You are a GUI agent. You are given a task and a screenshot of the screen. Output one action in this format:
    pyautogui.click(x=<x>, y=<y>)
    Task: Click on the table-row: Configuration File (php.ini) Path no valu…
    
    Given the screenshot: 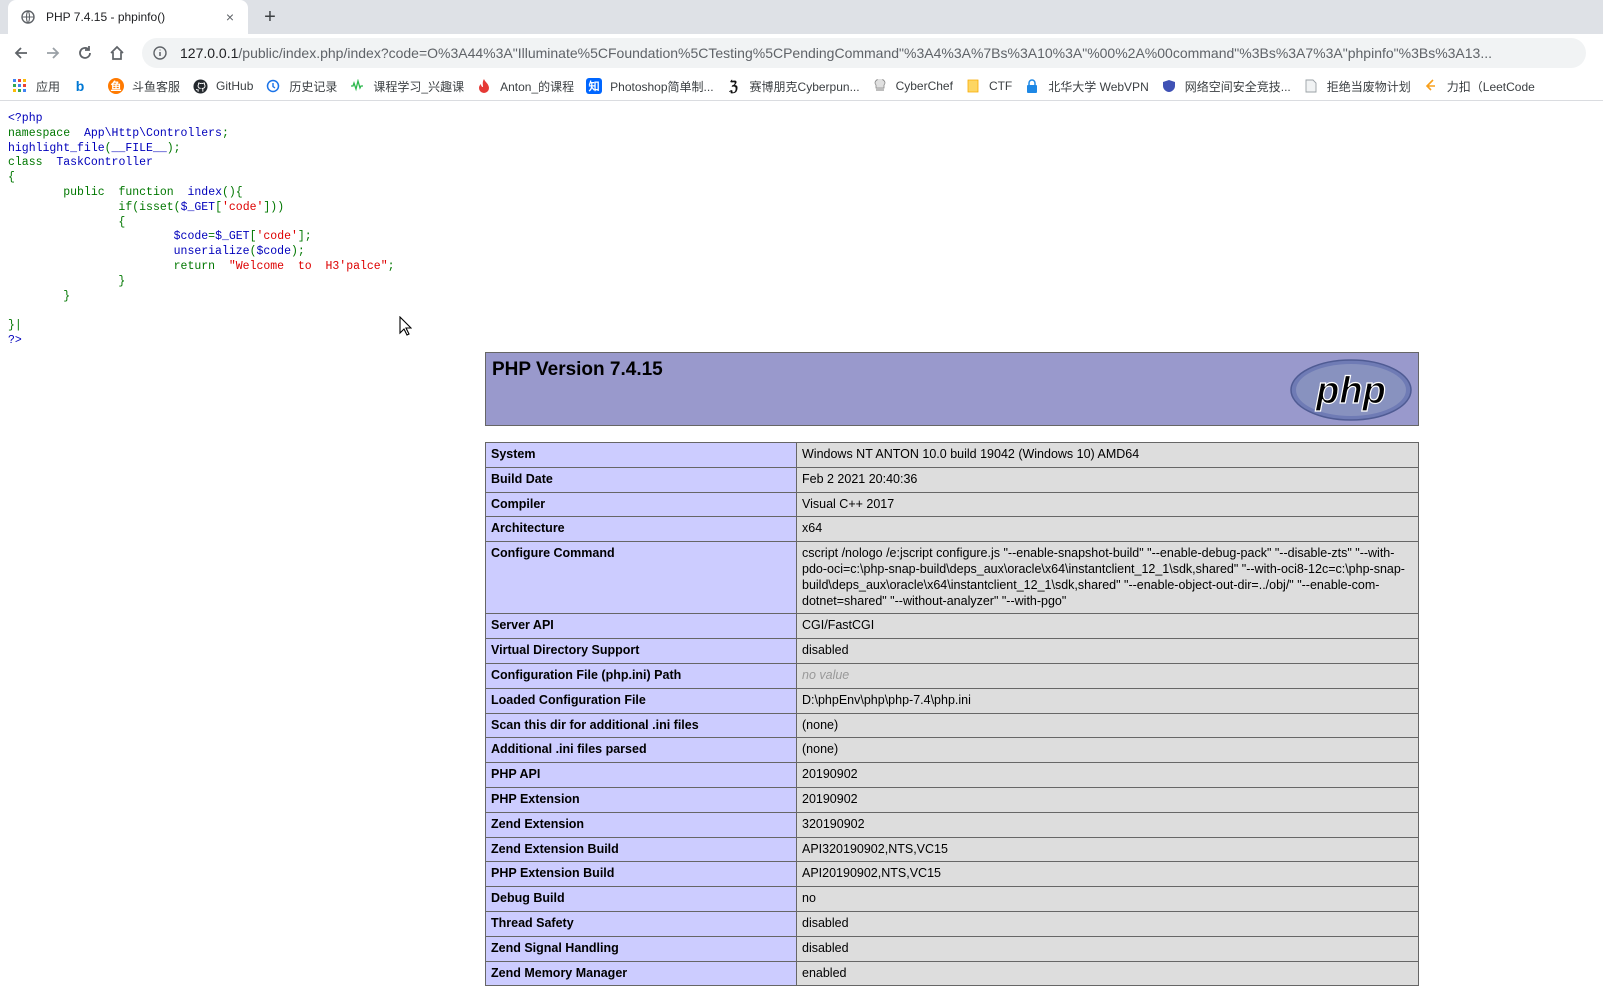 What is the action you would take?
    pyautogui.click(x=952, y=675)
    